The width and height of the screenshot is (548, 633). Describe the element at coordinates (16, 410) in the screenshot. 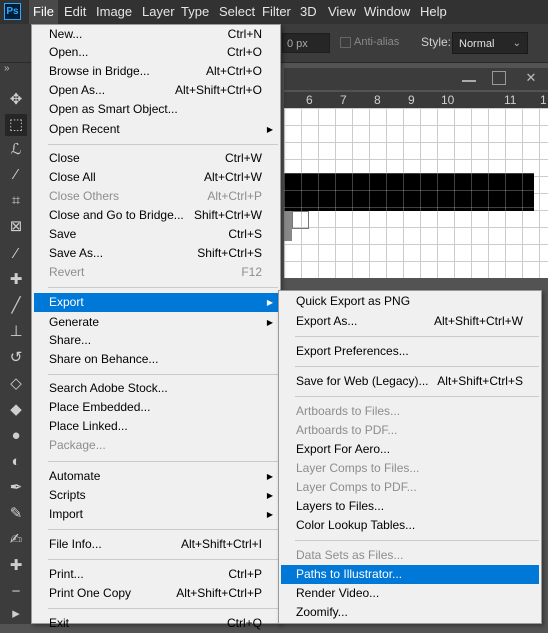

I see `paint-bucket-icon: ◆` at that location.